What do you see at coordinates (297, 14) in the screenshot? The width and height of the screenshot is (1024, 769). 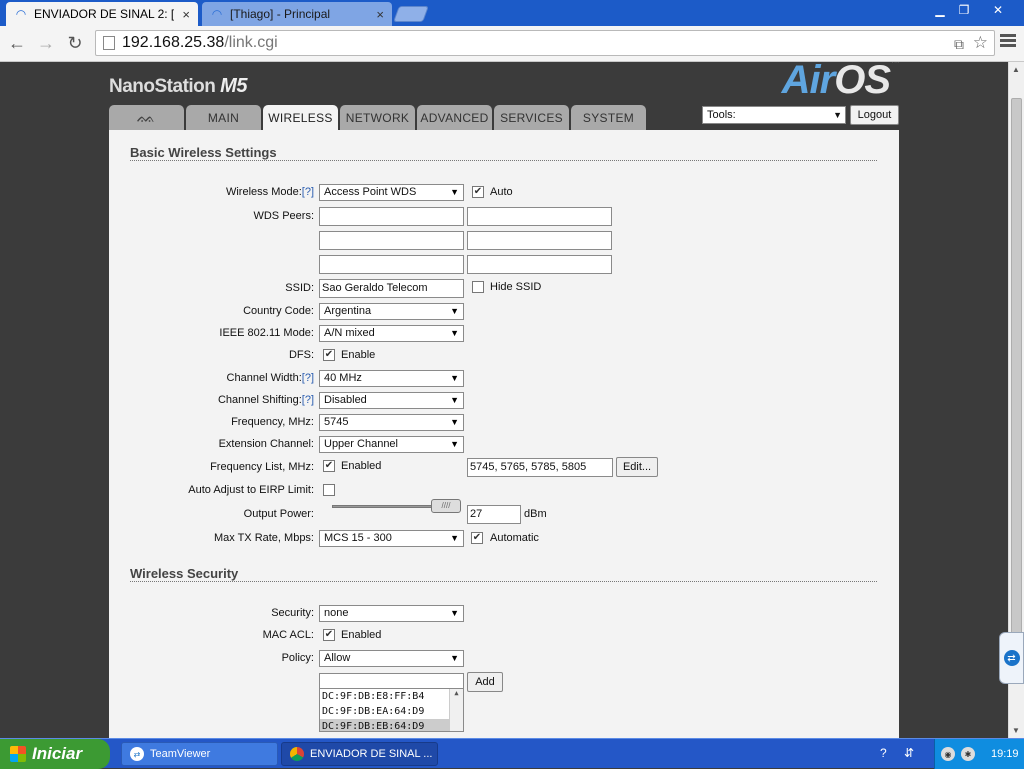 I see `browser-tab: ◠ [Thiago] - Principal ×` at bounding box center [297, 14].